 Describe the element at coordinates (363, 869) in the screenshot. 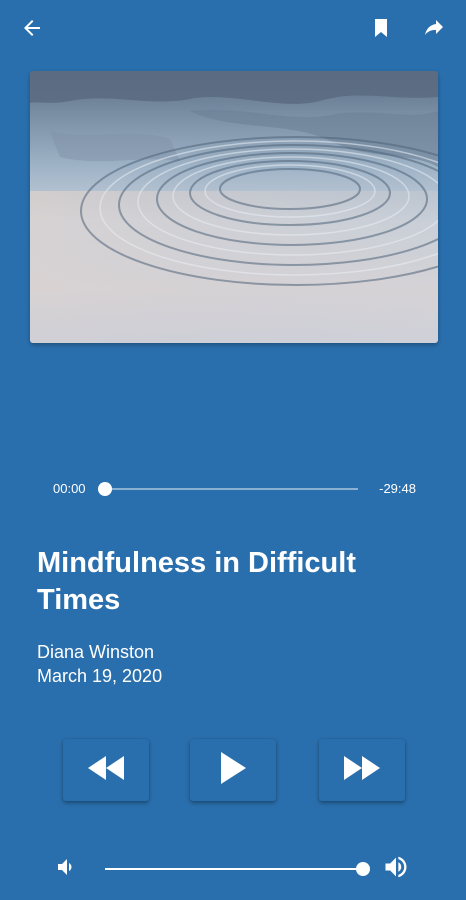

I see `volume-thumb` at that location.